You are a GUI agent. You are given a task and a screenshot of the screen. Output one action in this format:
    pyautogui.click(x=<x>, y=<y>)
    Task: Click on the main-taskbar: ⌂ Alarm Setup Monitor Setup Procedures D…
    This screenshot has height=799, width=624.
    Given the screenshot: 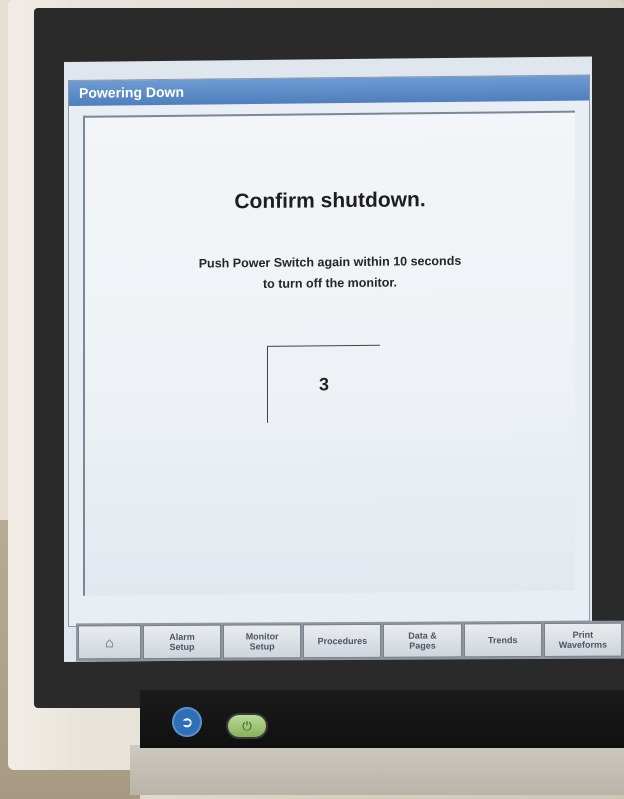 What is the action you would take?
    pyautogui.click(x=350, y=641)
    